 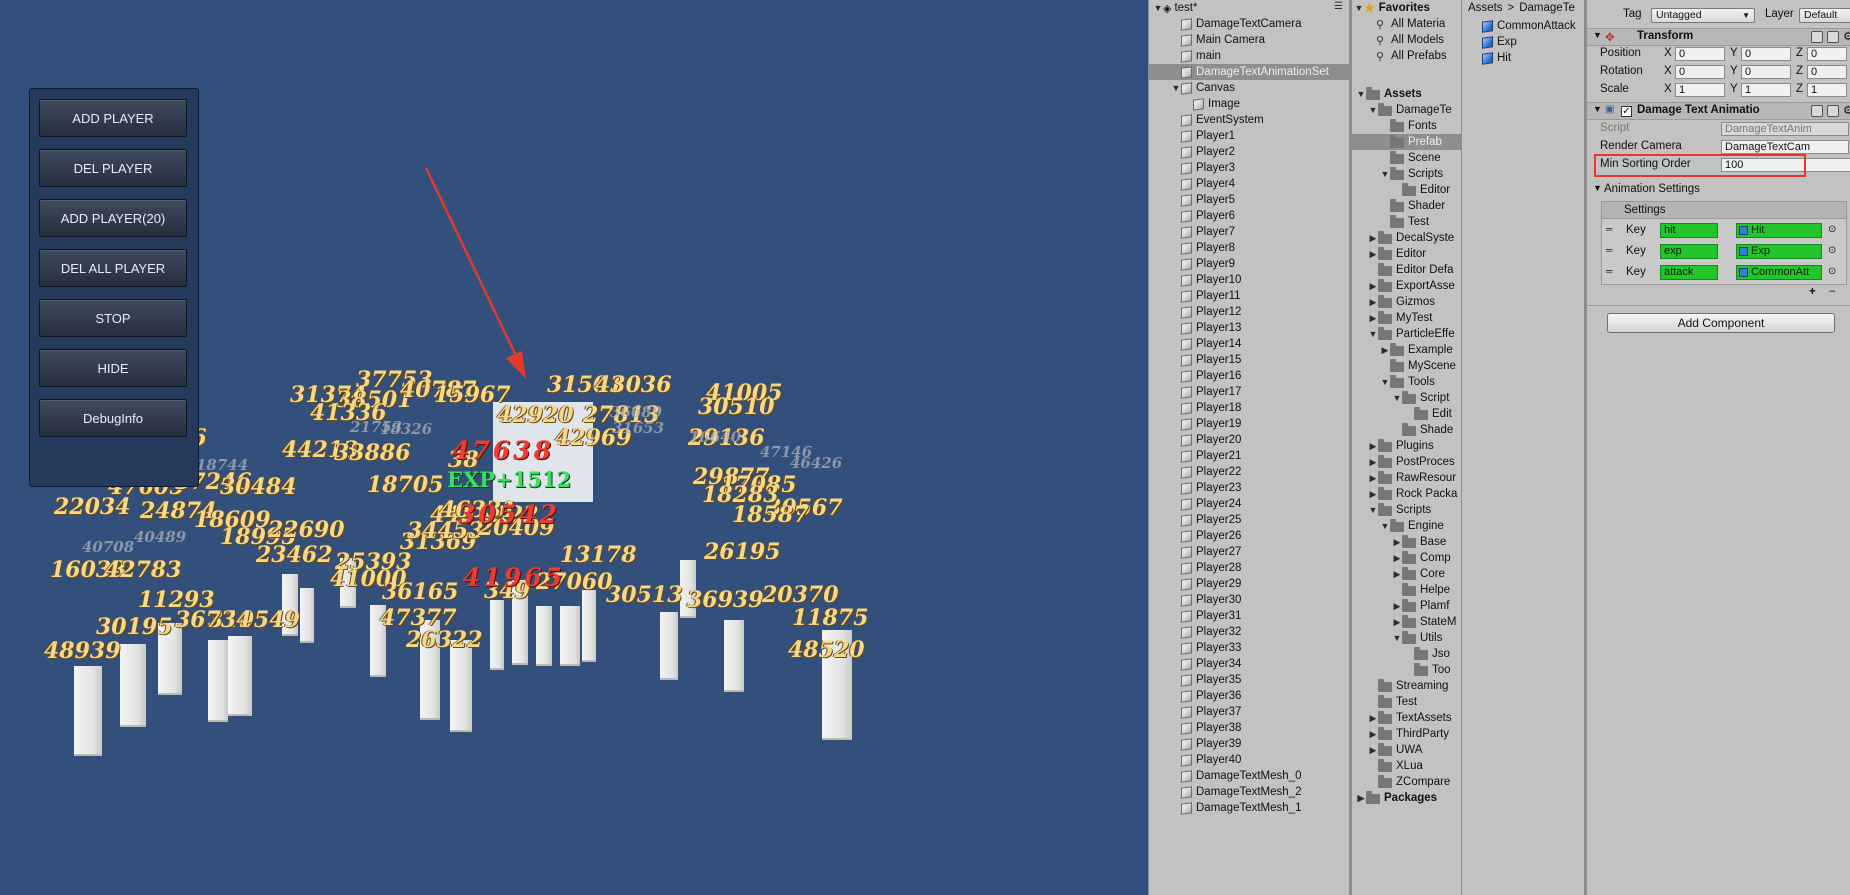 What do you see at coordinates (113, 318) in the screenshot?
I see `stop-button: STOP` at bounding box center [113, 318].